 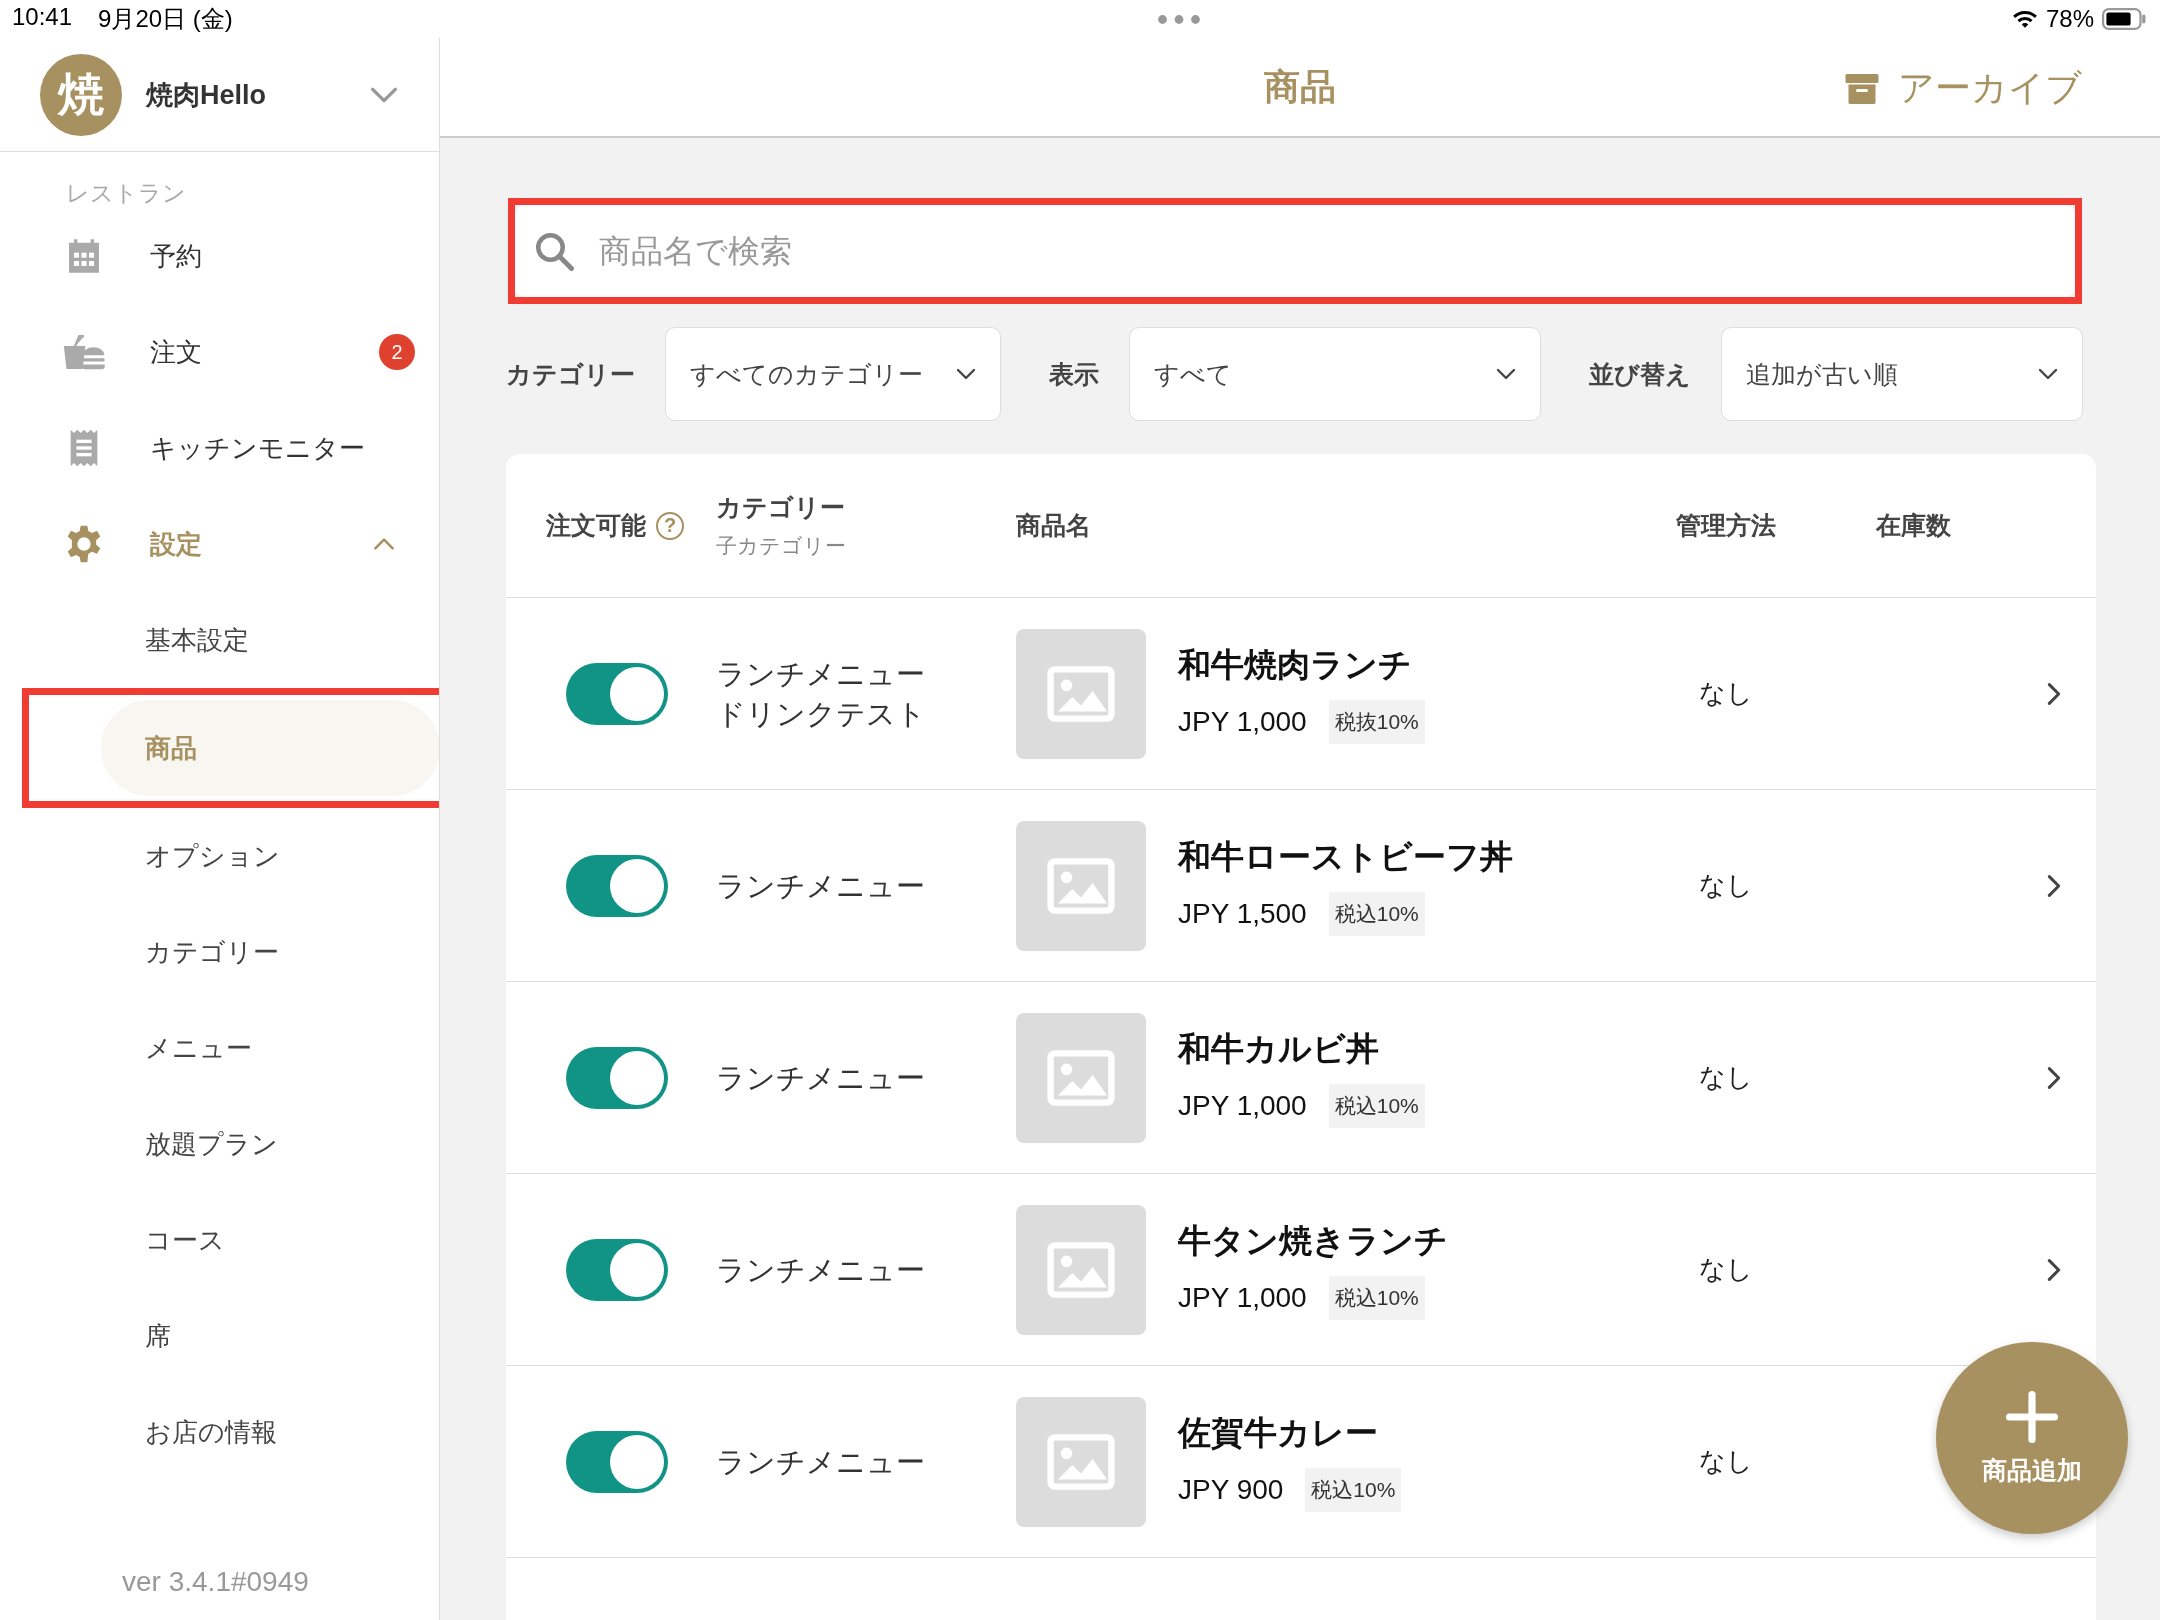 I want to click on search-field: 商品名で検索, so click(x=1295, y=251).